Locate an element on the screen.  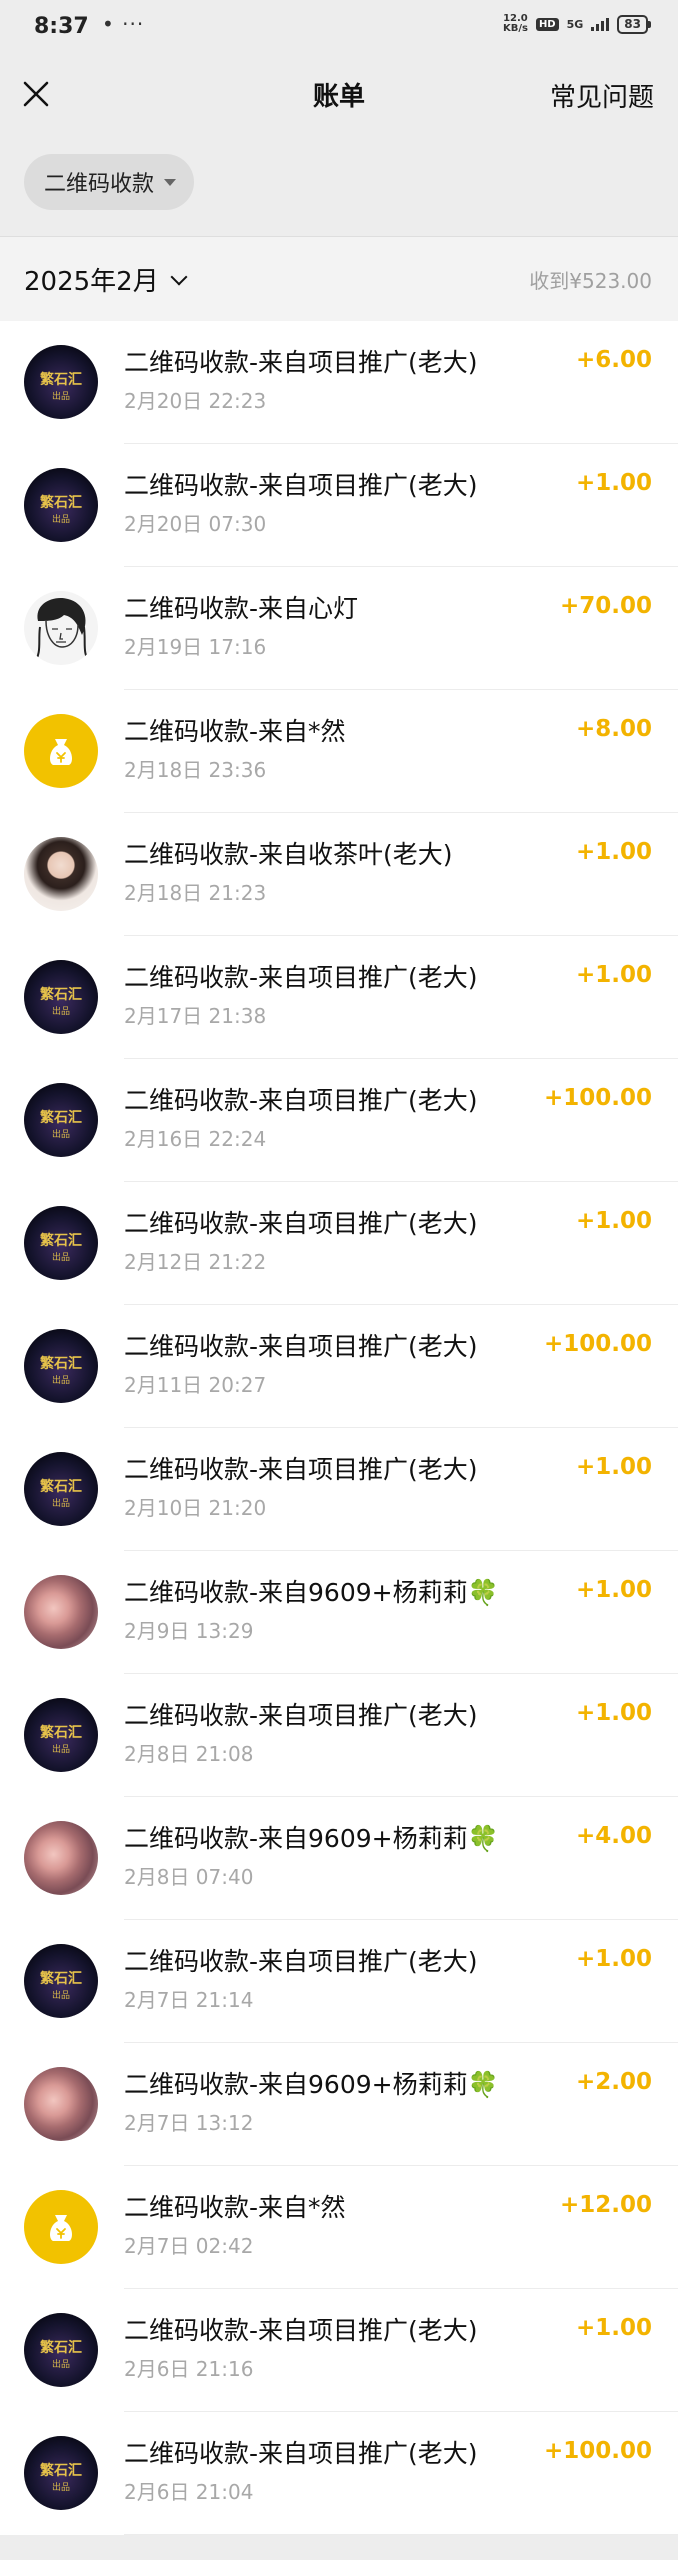
transaction-time: 2月11日 20:27 is located at coordinates (195, 1385).